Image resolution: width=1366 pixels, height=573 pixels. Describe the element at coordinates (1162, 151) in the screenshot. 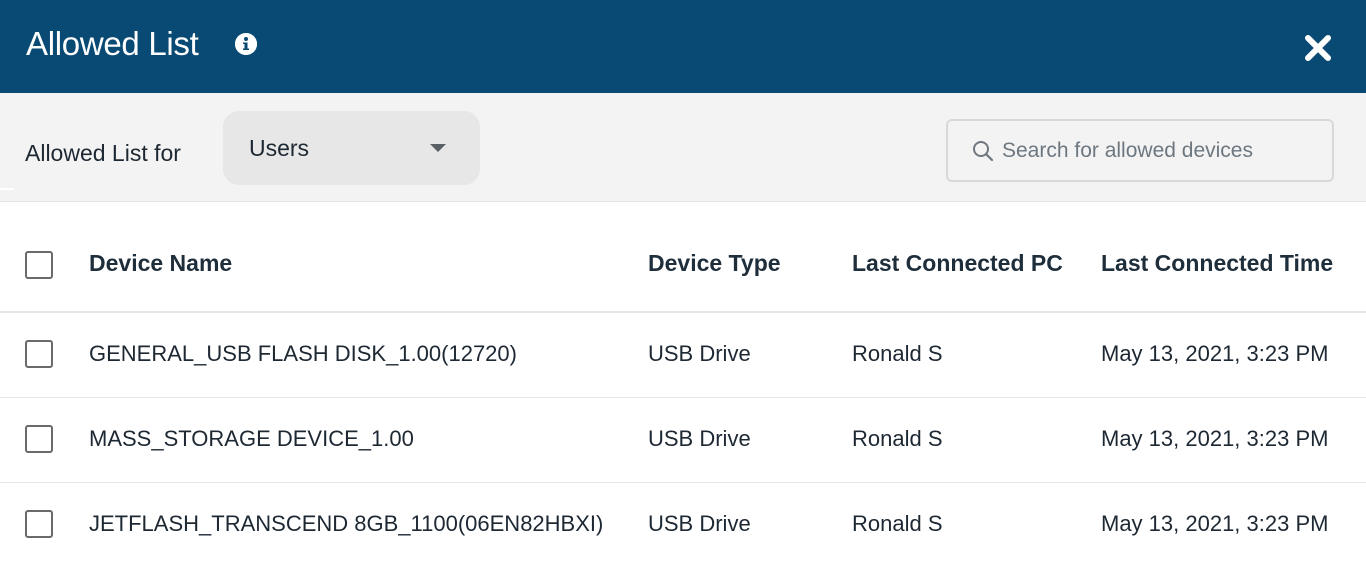

I see `search-input` at that location.